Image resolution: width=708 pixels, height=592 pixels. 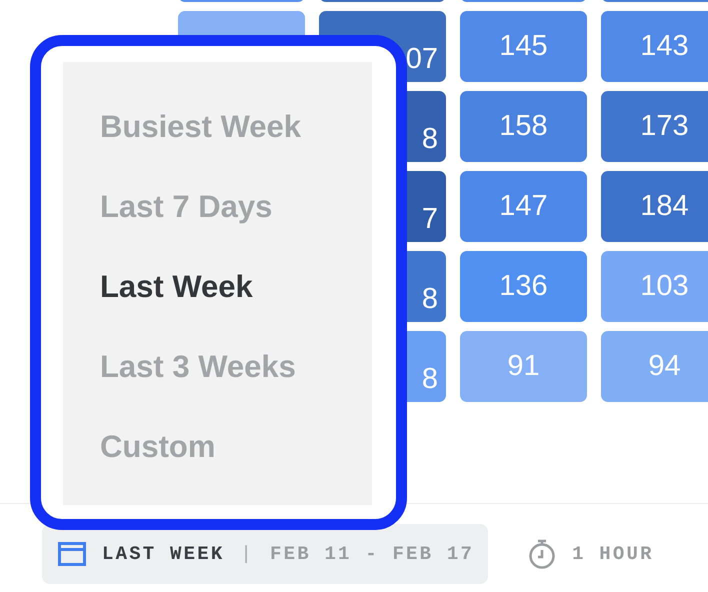 I want to click on heatmap-cell: 103, so click(x=654, y=286).